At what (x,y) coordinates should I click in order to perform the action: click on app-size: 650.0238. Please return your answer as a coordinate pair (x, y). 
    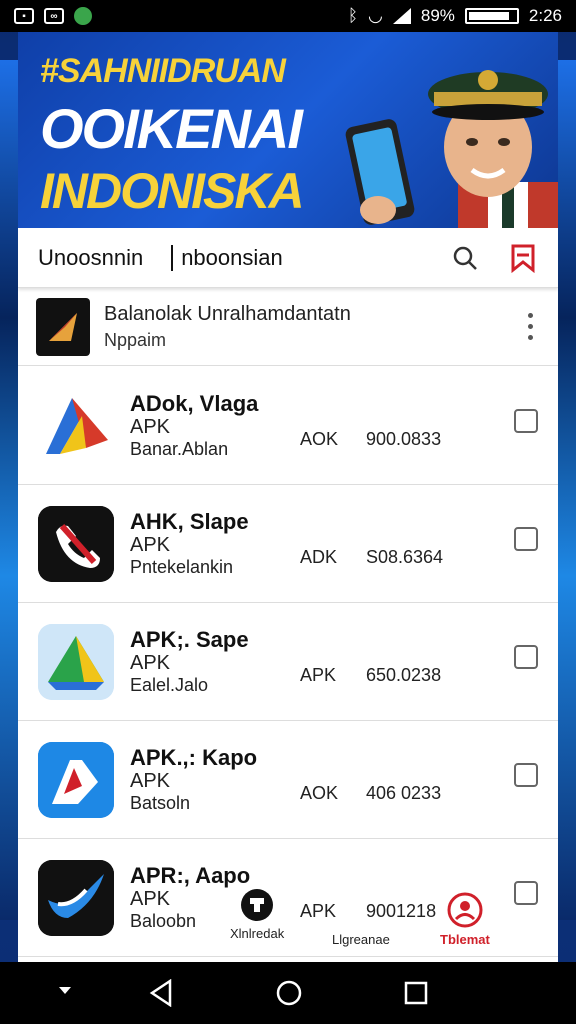
    Looking at the image, I should click on (404, 675).